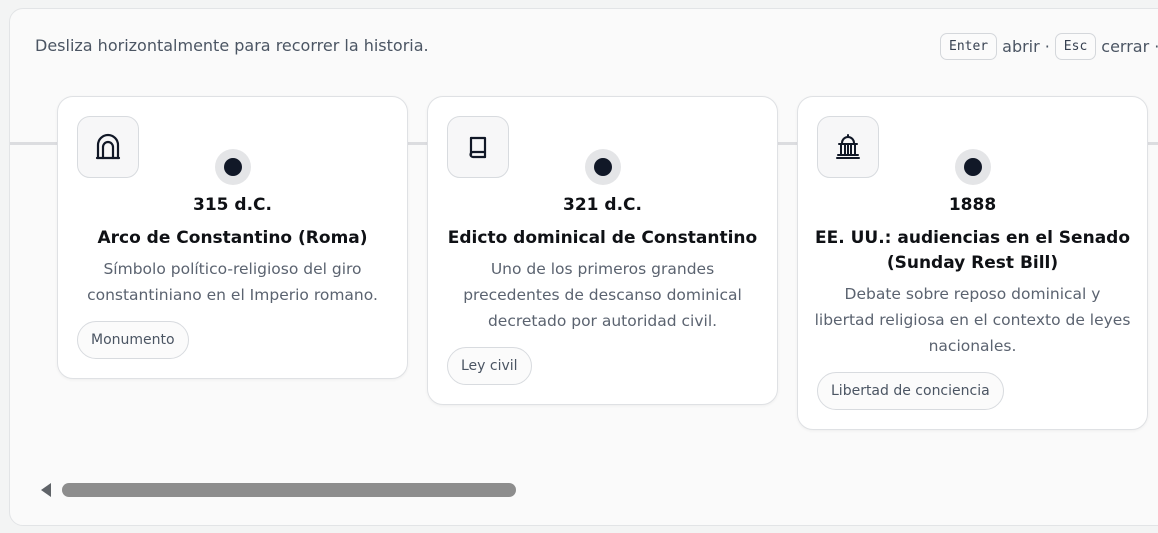 The image size is (1158, 533). I want to click on enter-key: Enter, so click(969, 46).